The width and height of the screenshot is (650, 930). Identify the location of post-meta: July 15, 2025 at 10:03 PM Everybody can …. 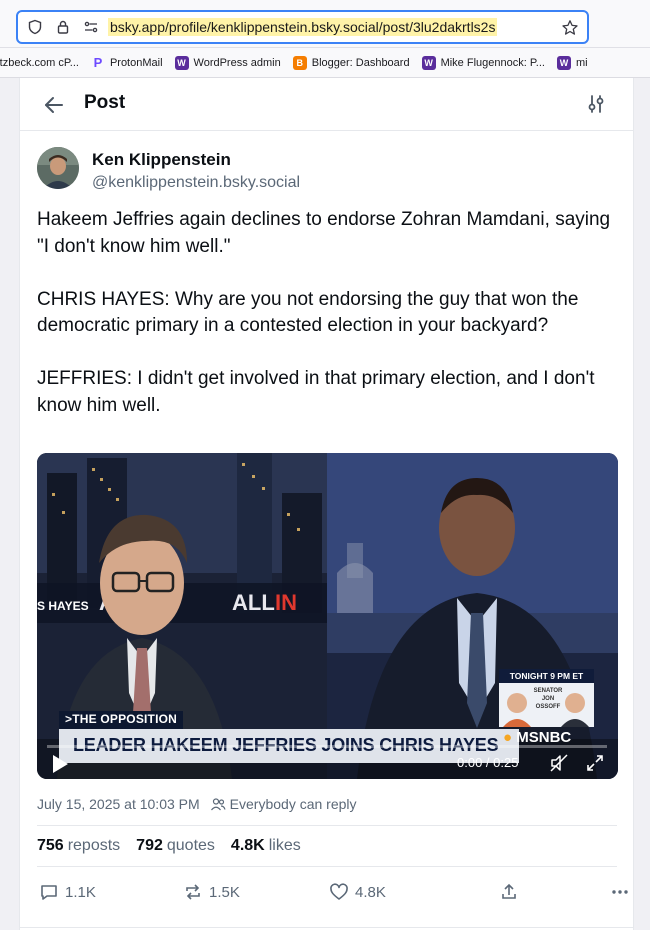
(197, 804).